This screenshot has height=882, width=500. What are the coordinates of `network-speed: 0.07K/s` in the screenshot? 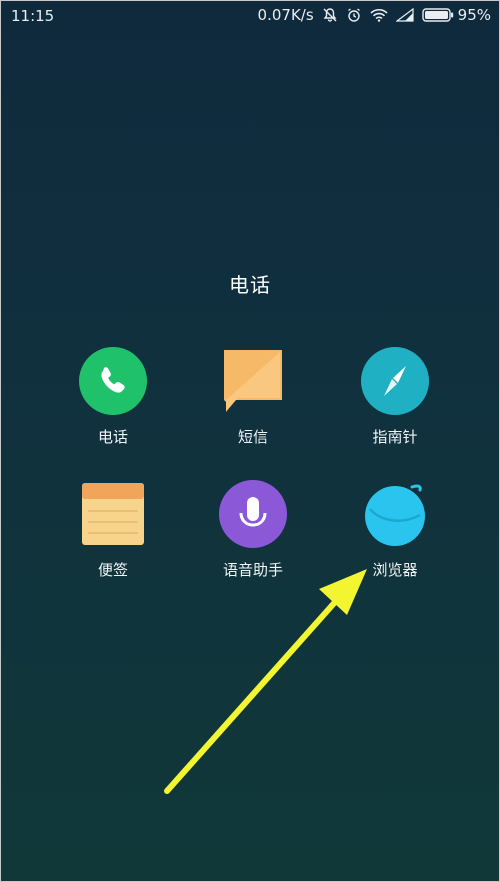 It's located at (285, 15).